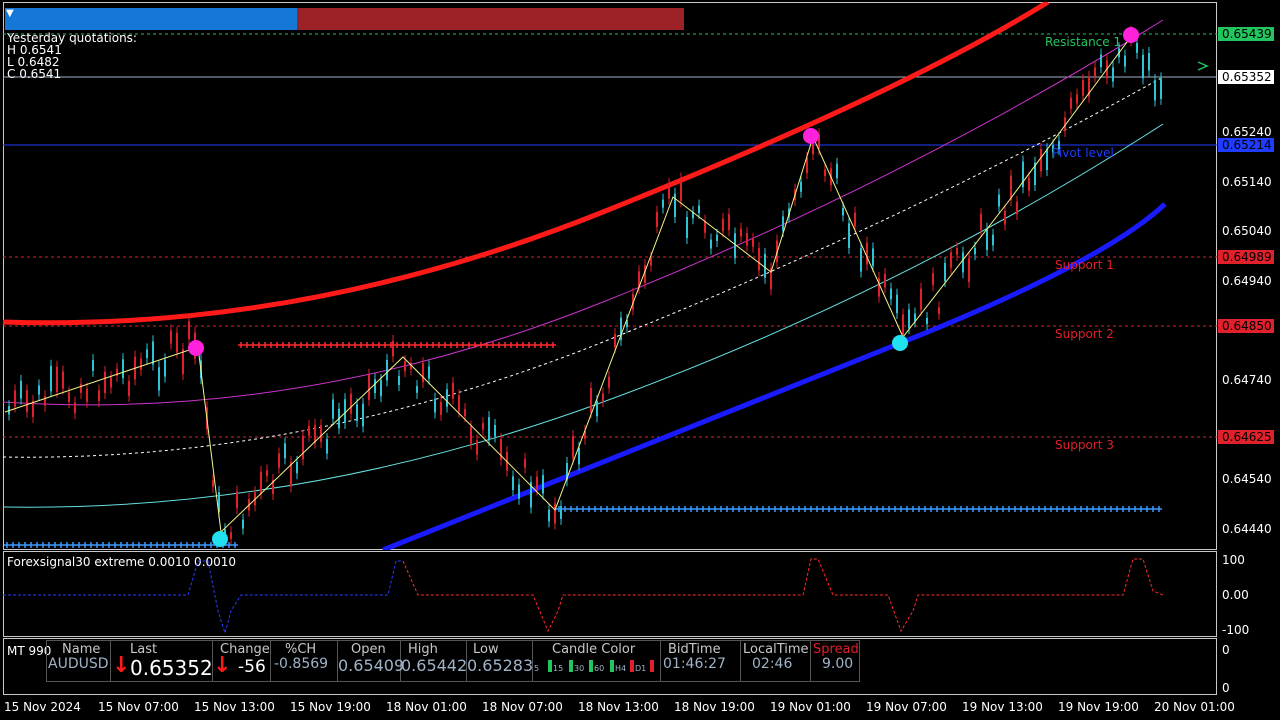 This screenshot has width=1280, height=720. I want to click on pivot-level-label: Pivot level, so click(1083, 153).